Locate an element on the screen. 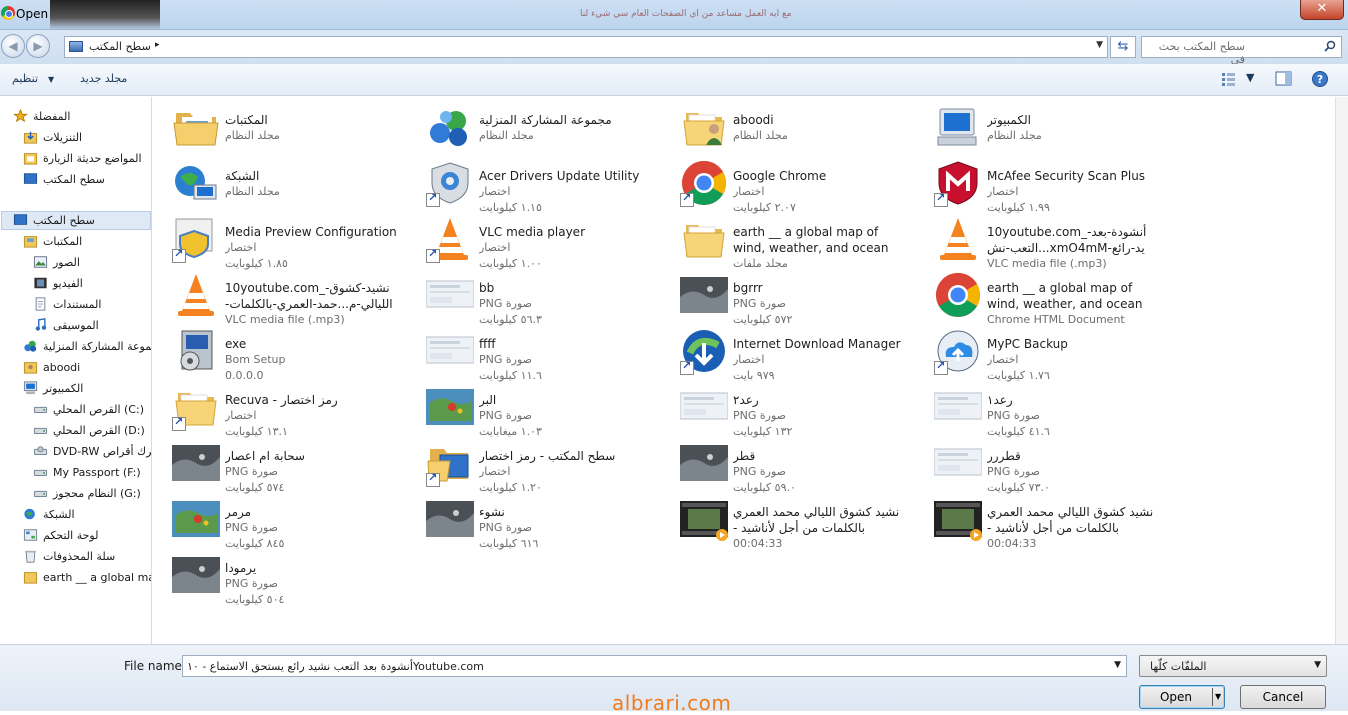 The width and height of the screenshot is (1348, 715). file-item: قطر PNG صورة ٥٩.٠ كيلوبايت is located at coordinates (788, 463).